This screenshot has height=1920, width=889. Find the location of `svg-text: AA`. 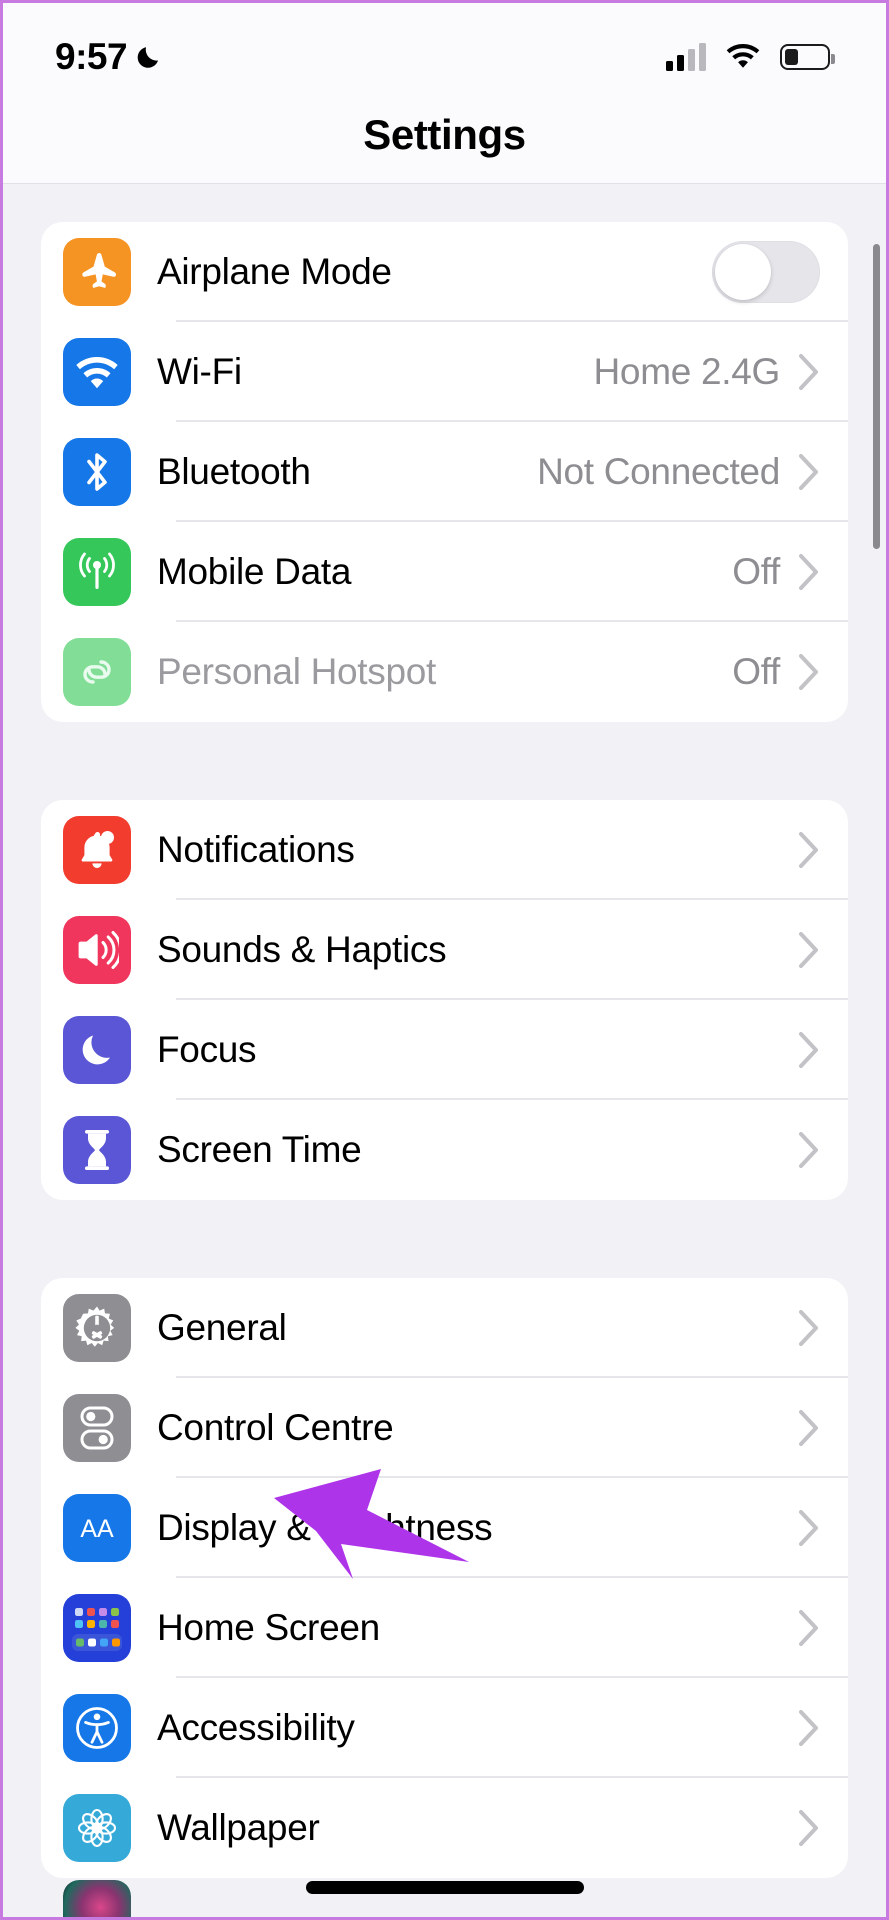

svg-text: AA is located at coordinates (97, 1529).